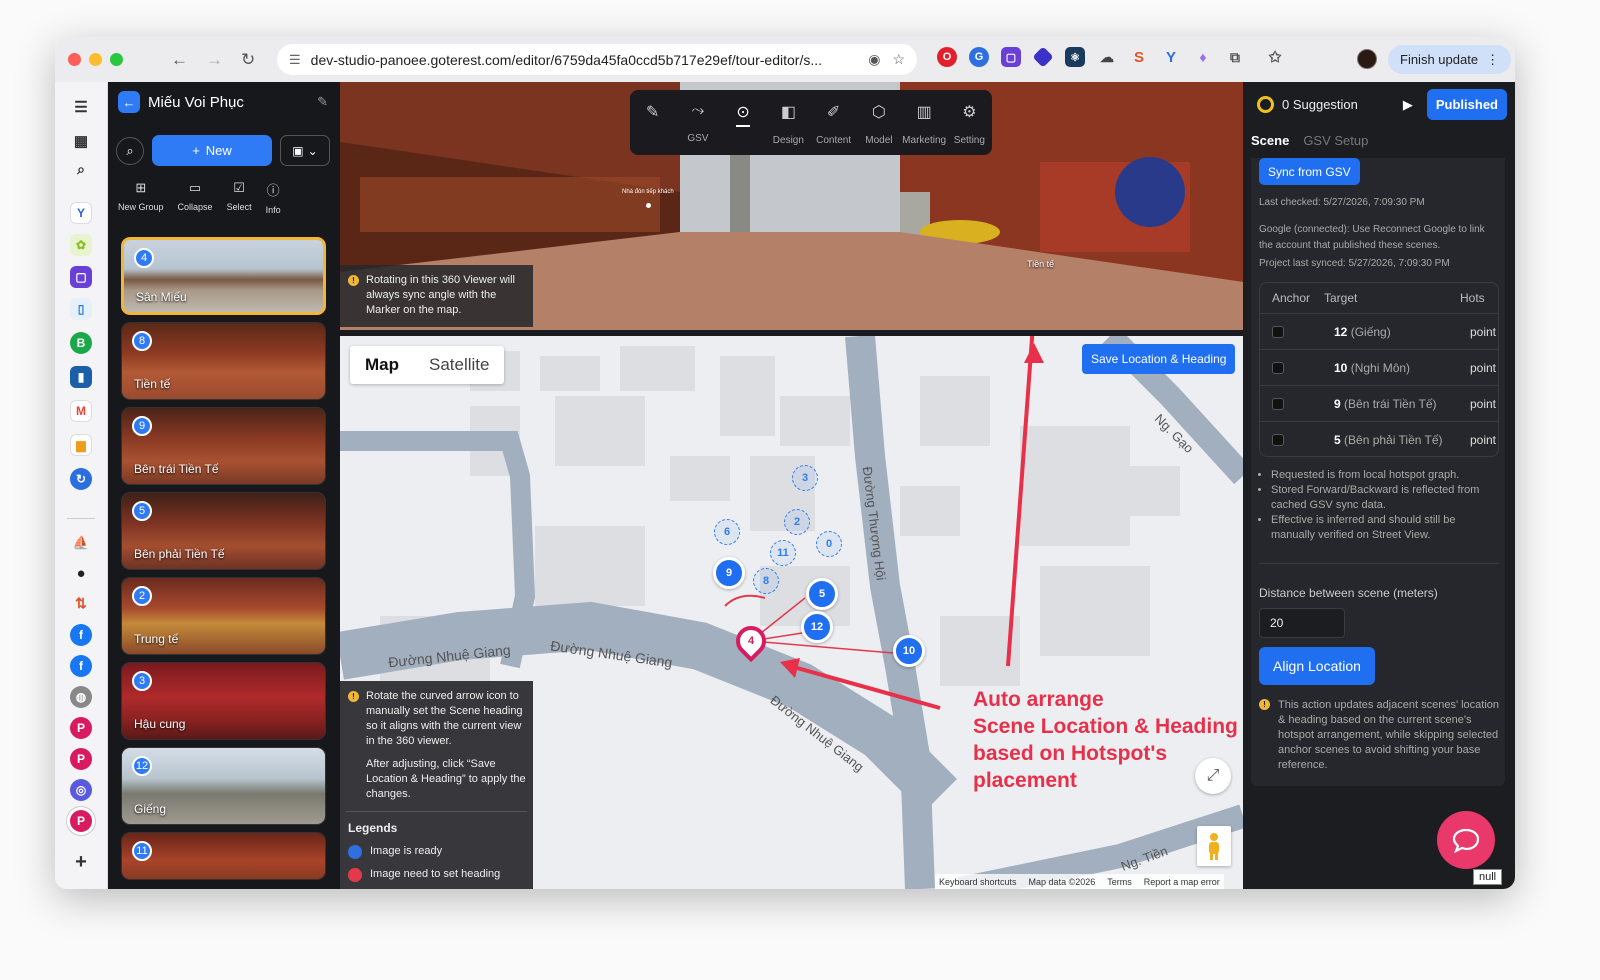 This screenshot has width=1600, height=980. What do you see at coordinates (947, 57) in the screenshot?
I see `opera-extension-icon: O` at bounding box center [947, 57].